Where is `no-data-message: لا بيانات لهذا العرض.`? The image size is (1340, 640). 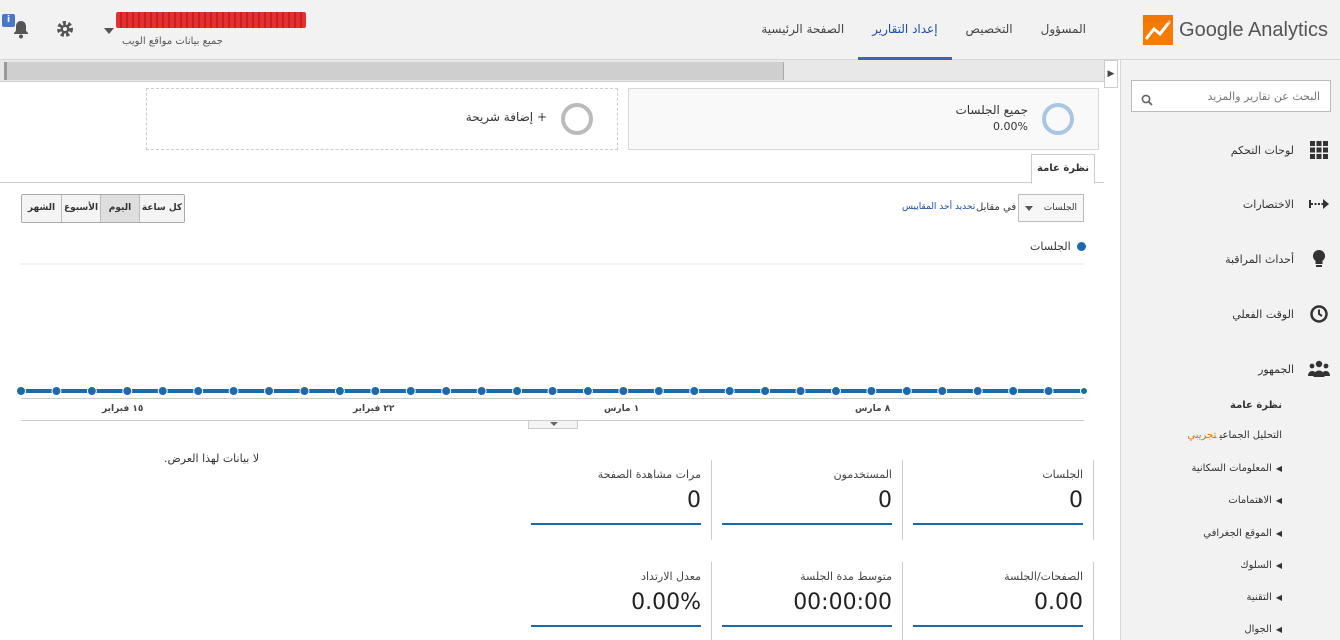 no-data-message: لا بيانات لهذا العرض. is located at coordinates (212, 458).